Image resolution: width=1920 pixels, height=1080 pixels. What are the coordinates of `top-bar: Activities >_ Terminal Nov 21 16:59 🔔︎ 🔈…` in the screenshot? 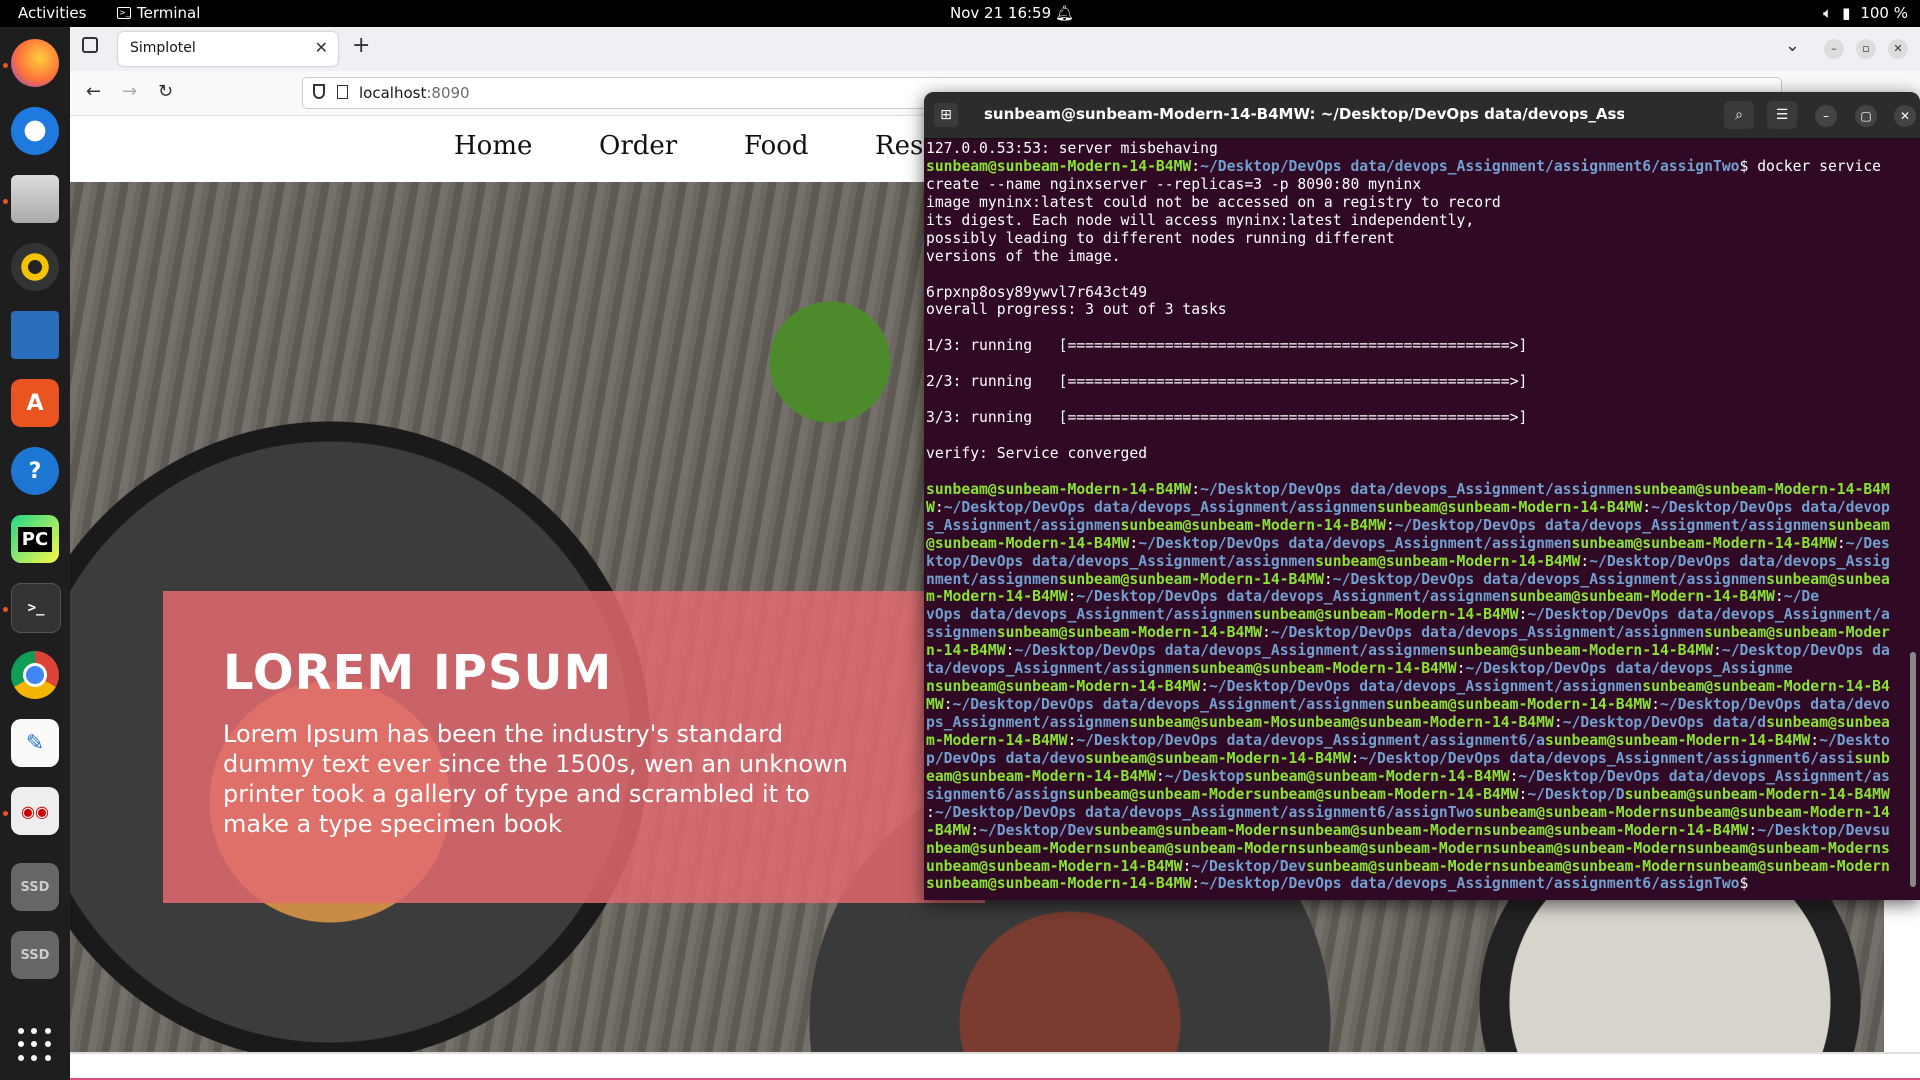 It's located at (960, 13).